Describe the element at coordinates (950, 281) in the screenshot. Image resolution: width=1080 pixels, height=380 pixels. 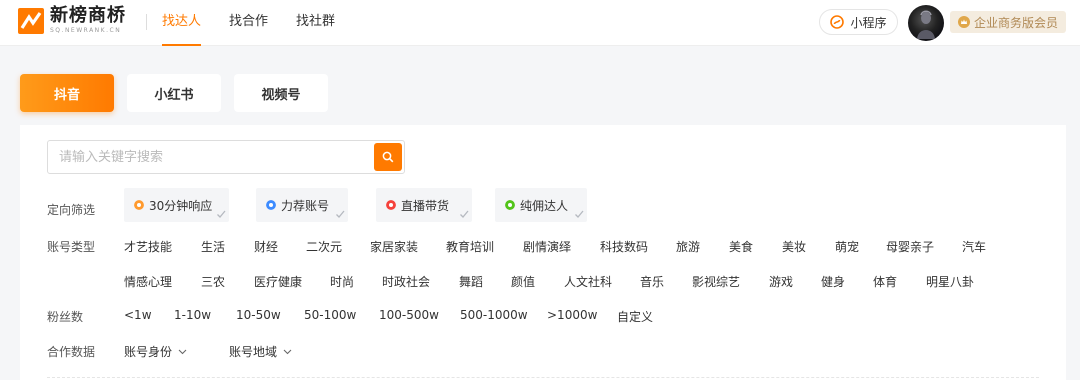
I see `account-type-option: 明星八卦` at that location.